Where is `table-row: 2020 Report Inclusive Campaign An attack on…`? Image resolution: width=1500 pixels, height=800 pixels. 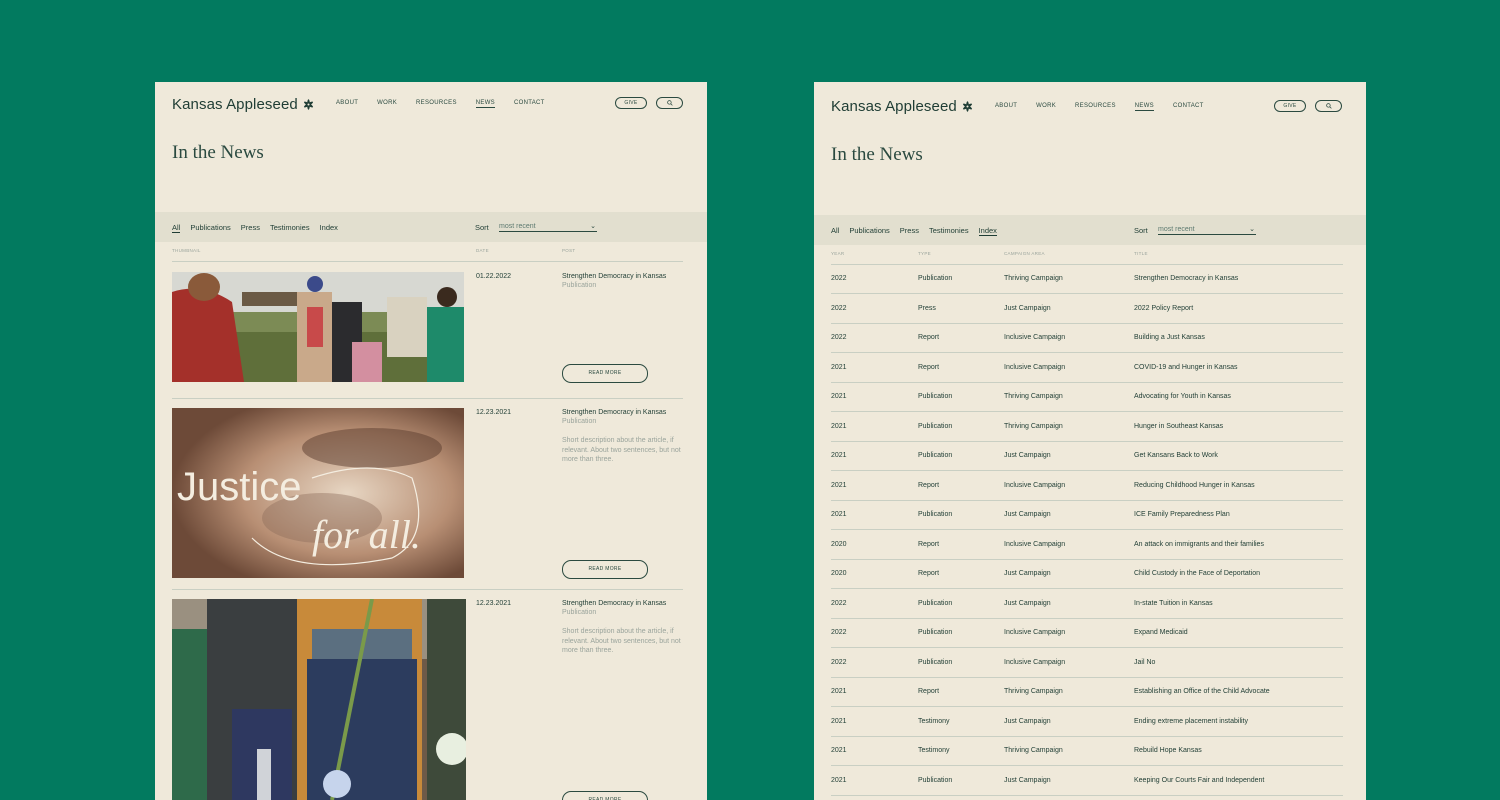
table-row: 2020 Report Inclusive Campaign An attack on… is located at coordinates (1090, 545).